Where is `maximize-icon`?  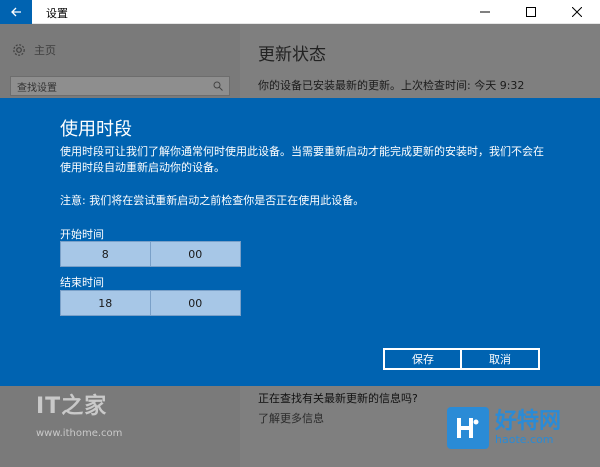 maximize-icon is located at coordinates (531, 12).